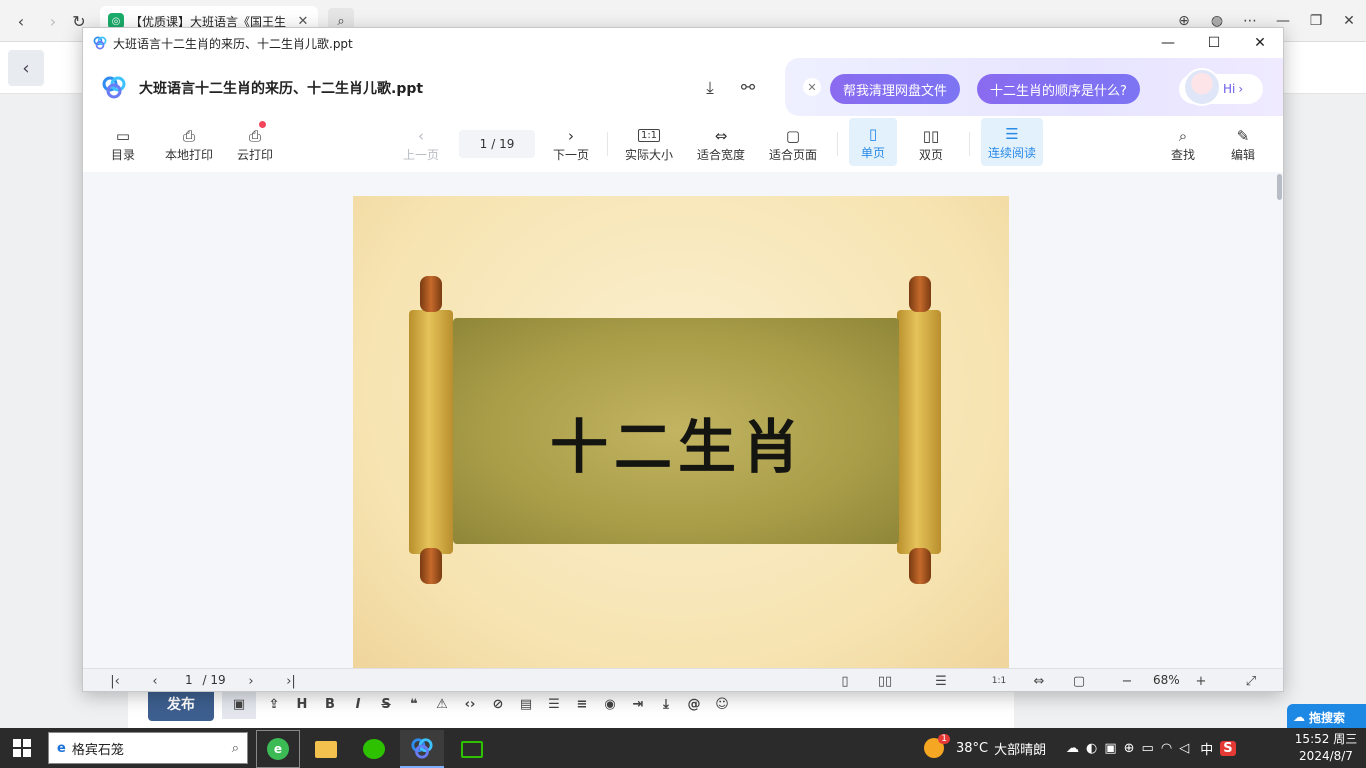 The image size is (1366, 768). I want to click on number-list-tool-icon: ≡, so click(582, 704).